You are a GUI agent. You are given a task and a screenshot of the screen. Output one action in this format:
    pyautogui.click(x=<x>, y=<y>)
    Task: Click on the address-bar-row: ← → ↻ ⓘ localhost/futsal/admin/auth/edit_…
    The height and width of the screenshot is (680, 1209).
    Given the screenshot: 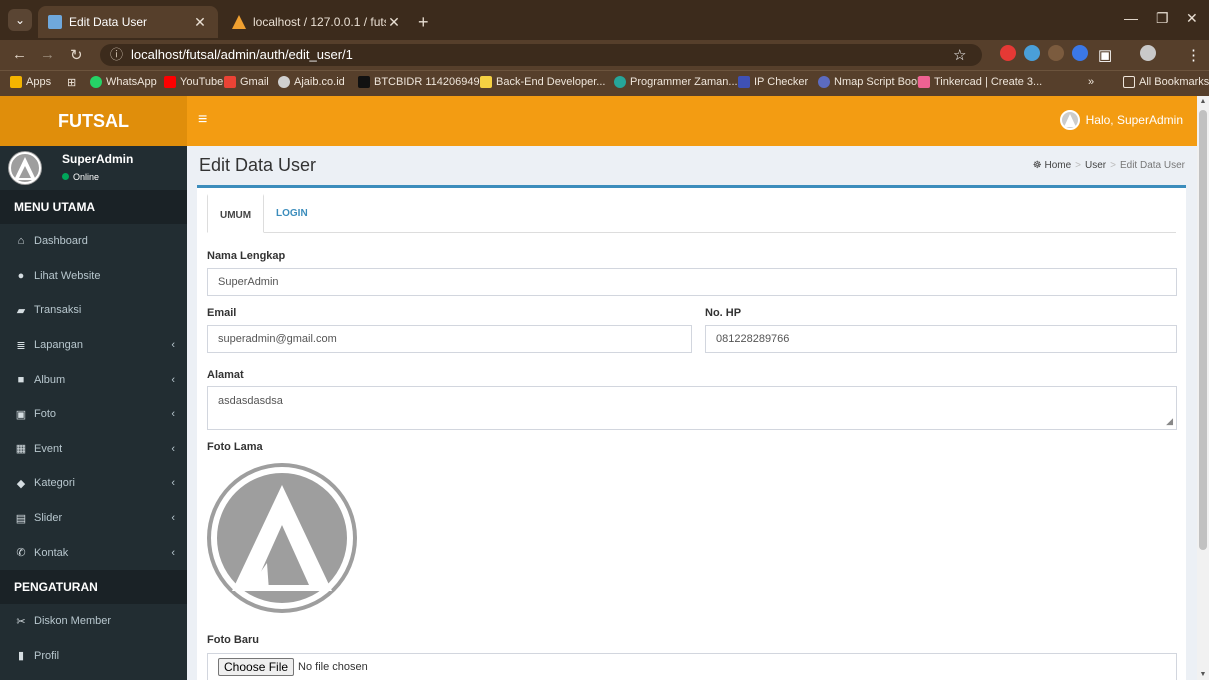 What is the action you would take?
    pyautogui.click(x=604, y=55)
    